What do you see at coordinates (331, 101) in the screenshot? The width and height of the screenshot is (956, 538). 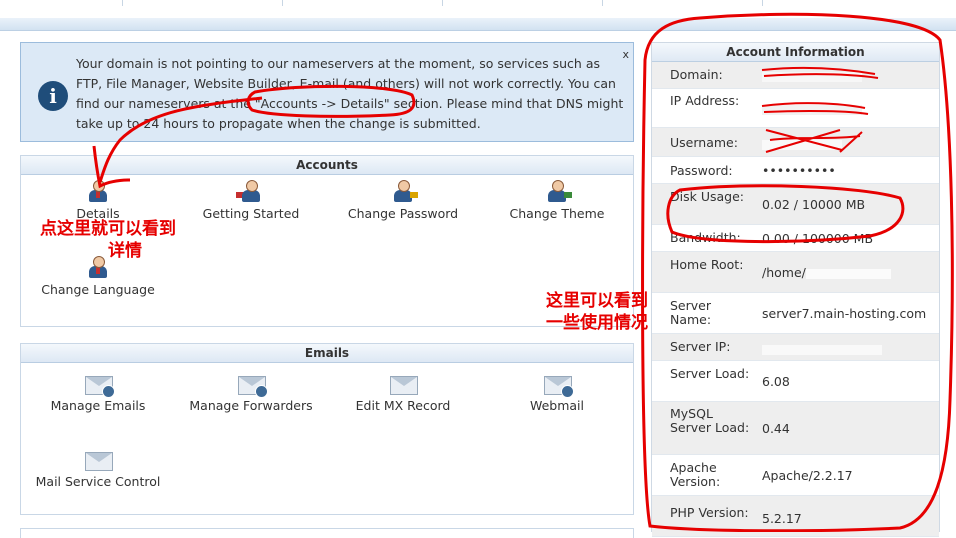 I see `details-link-outline` at bounding box center [331, 101].